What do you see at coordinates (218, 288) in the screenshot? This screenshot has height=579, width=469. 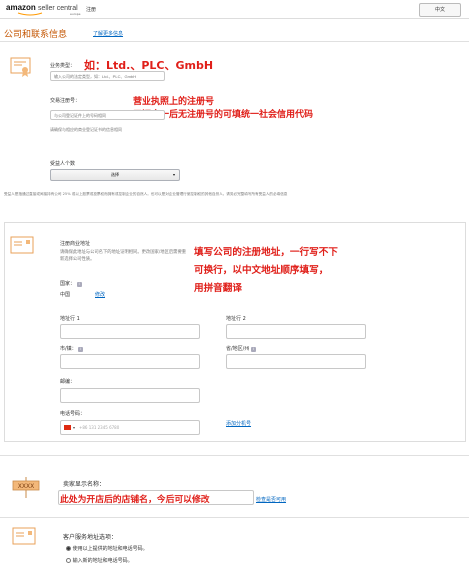 I see `address-annotation-3: 用拼音翻译` at bounding box center [218, 288].